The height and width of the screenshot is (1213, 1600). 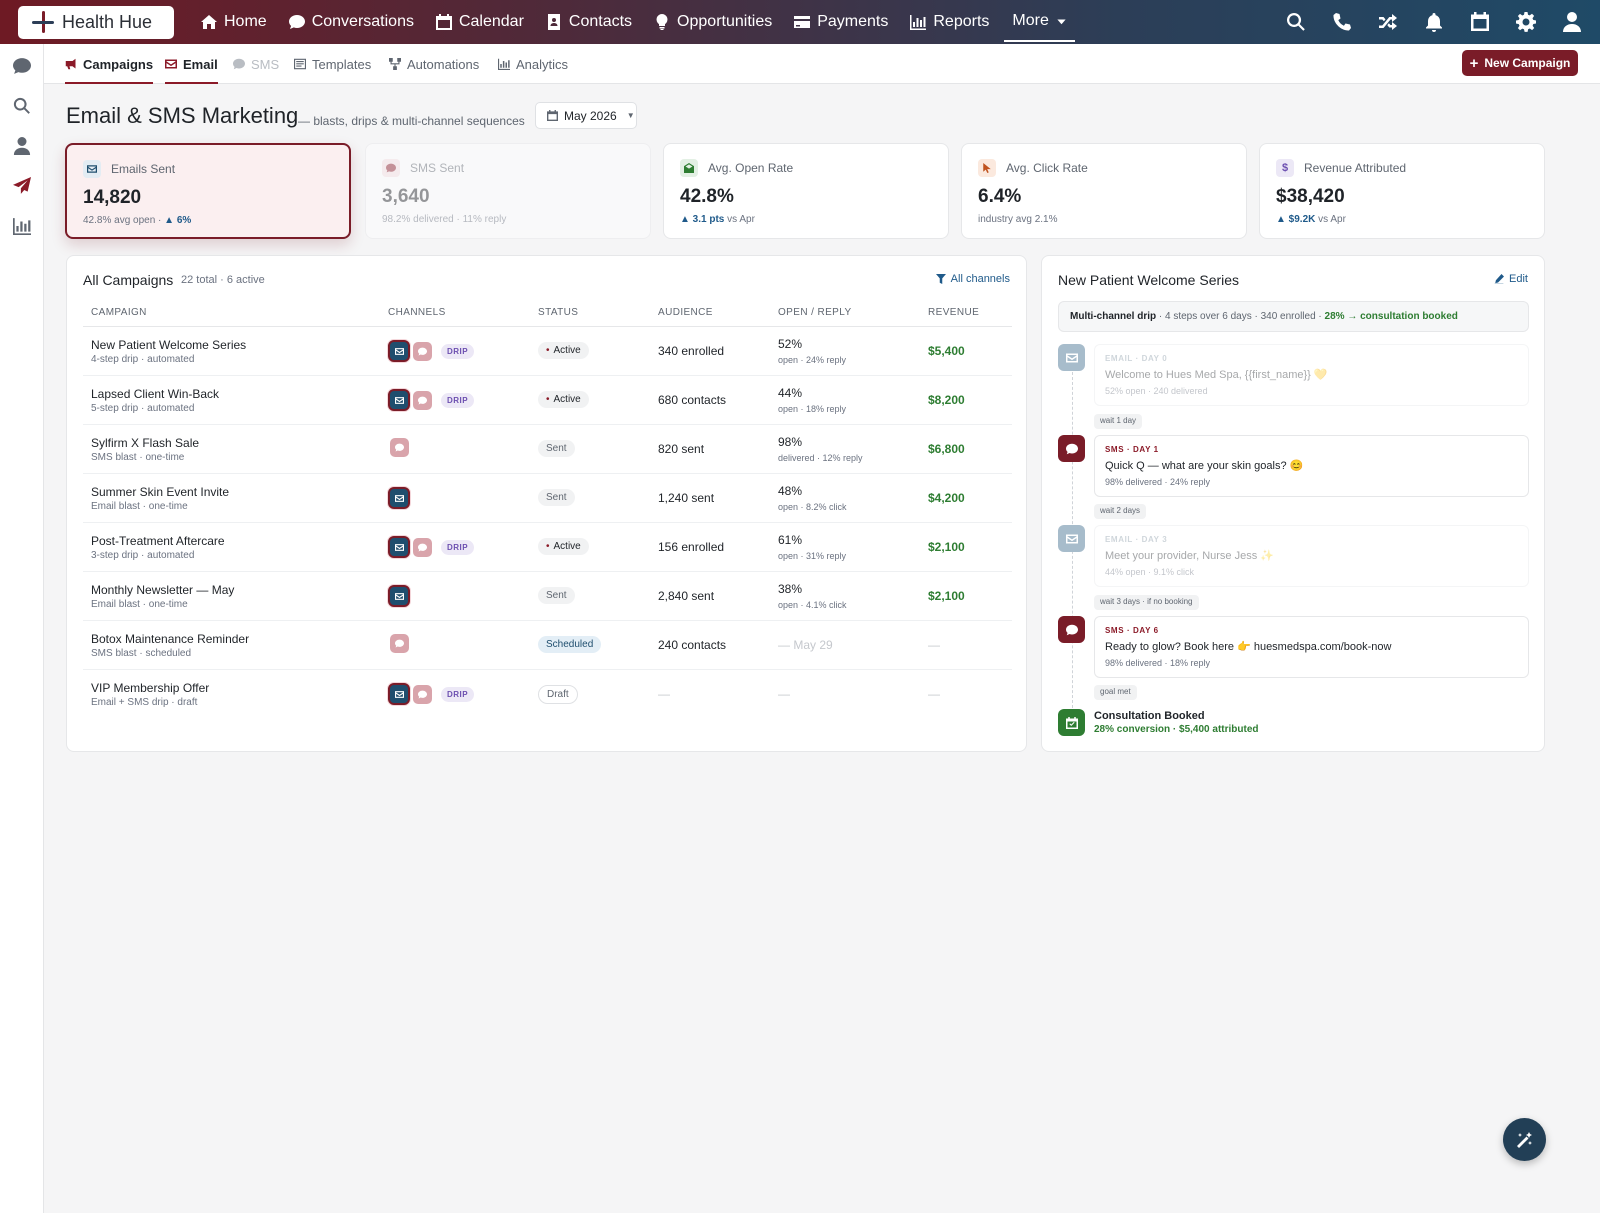 I want to click on nav-reports: Reports, so click(x=949, y=22).